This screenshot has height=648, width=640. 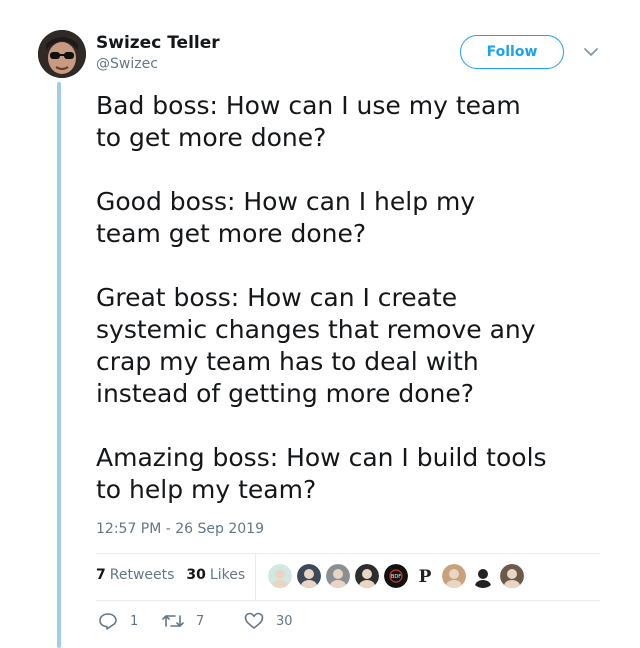 I want to click on retweet-count: 7, so click(x=200, y=621).